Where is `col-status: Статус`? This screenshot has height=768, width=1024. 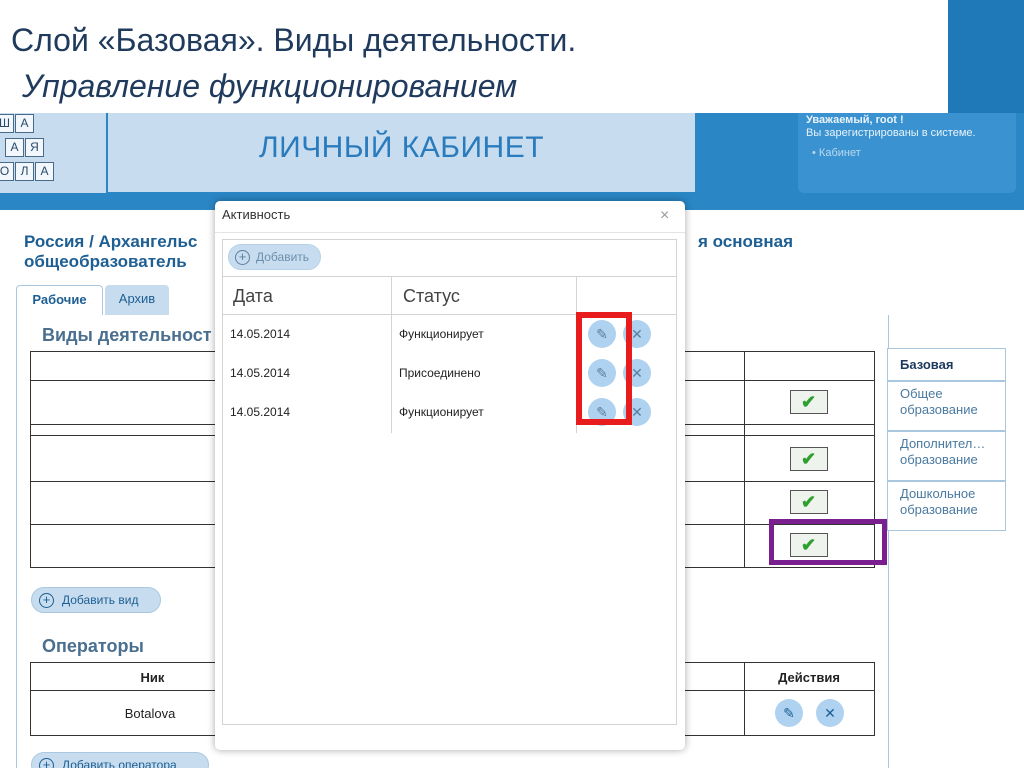
col-status: Статус is located at coordinates (431, 296).